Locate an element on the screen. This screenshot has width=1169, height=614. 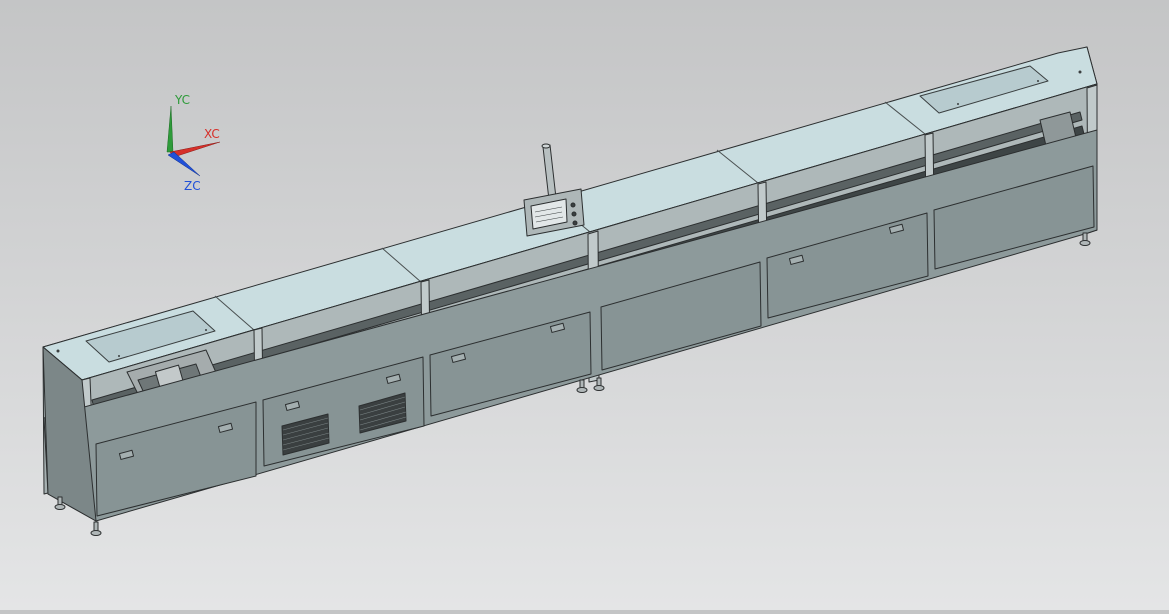
z-axis-arrow is located at coordinates (184, 164).